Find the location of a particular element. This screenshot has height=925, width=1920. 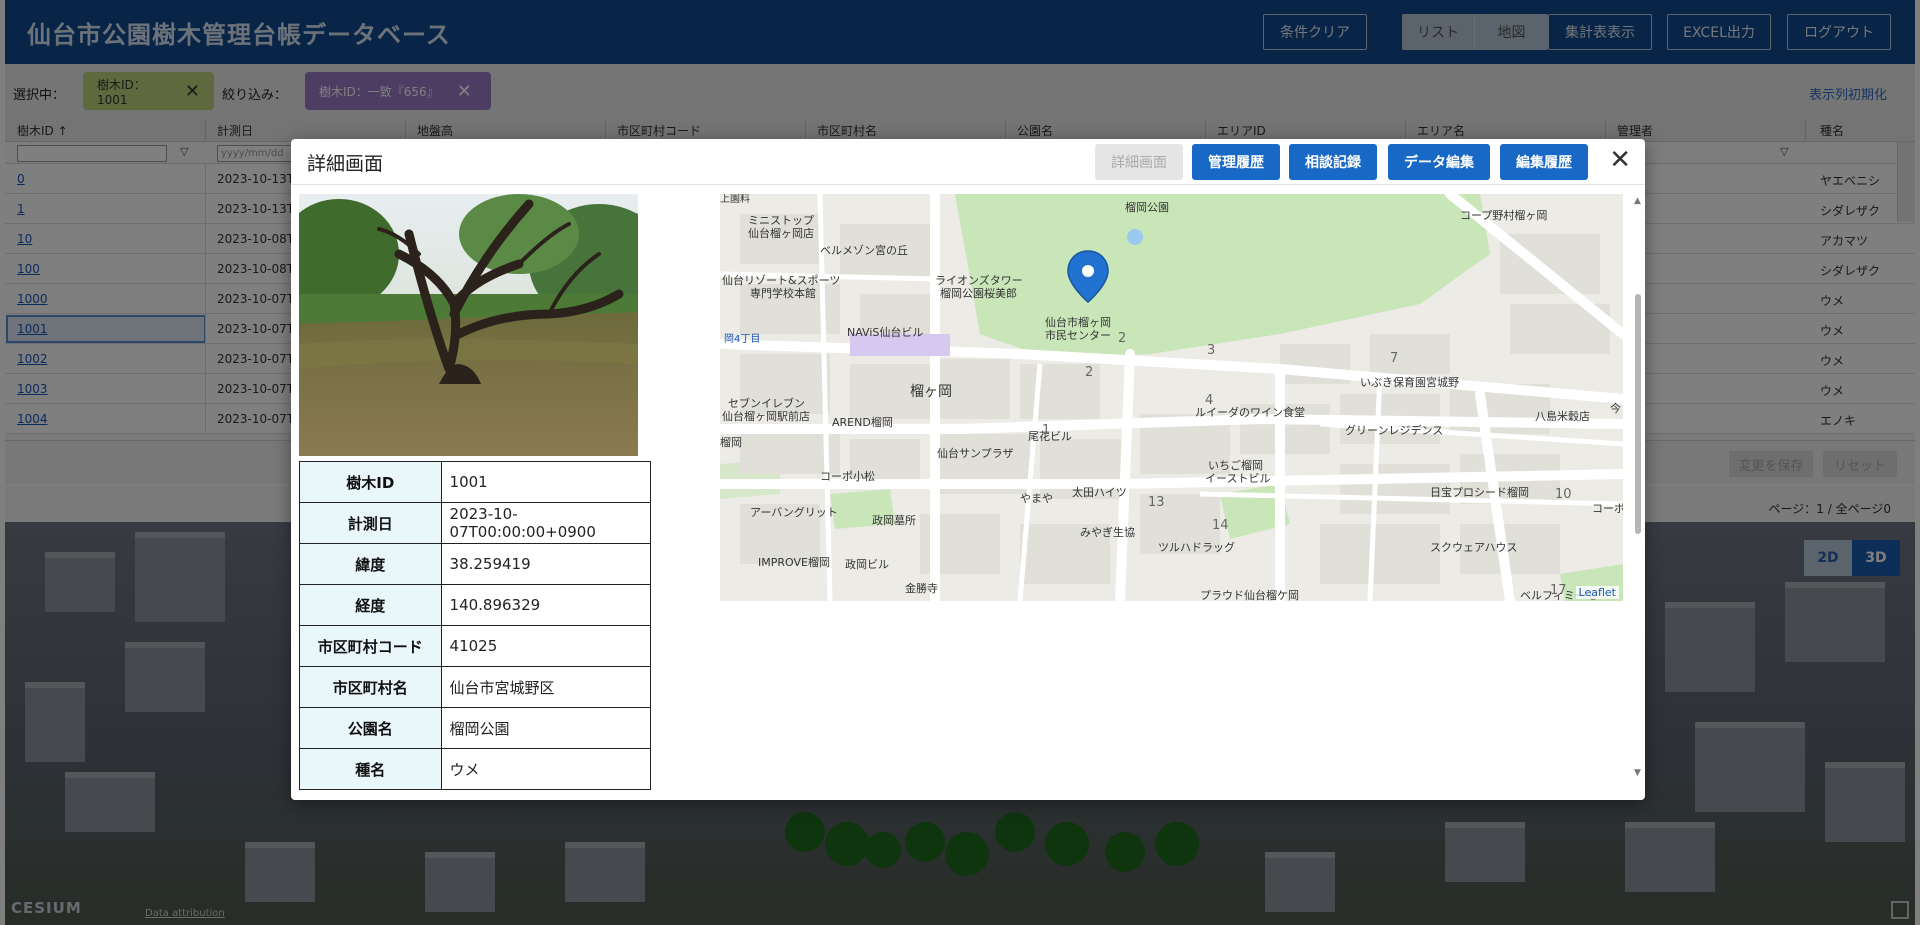

field-value: 2023-10-07T00:00:00+0900 is located at coordinates (545, 523).